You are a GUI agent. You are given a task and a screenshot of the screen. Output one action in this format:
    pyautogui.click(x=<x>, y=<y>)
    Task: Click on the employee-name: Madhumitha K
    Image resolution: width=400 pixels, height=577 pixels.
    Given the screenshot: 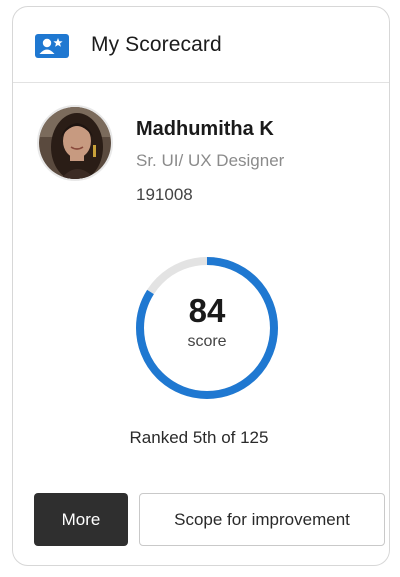 What is the action you would take?
    pyautogui.click(x=205, y=129)
    